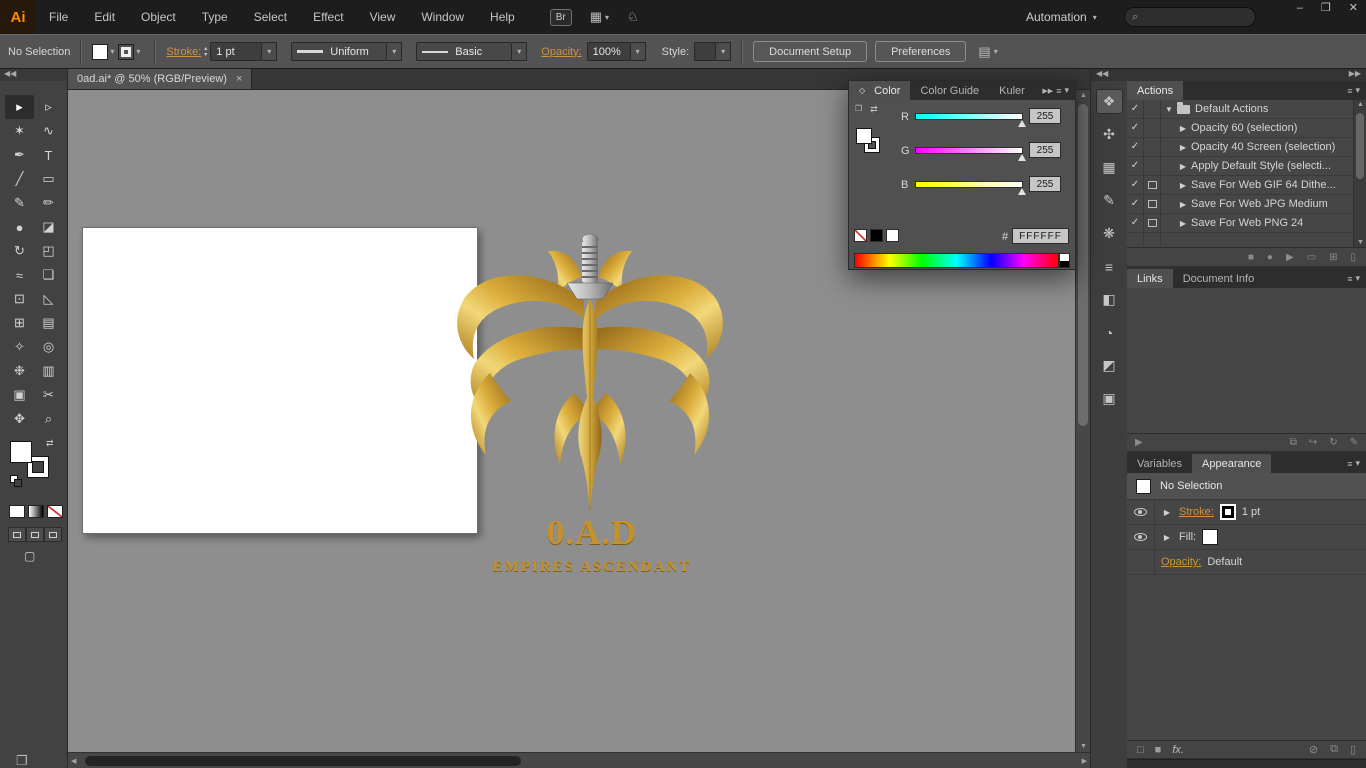  I want to click on link-info-toggle-icon: ▶, so click(1139, 442).